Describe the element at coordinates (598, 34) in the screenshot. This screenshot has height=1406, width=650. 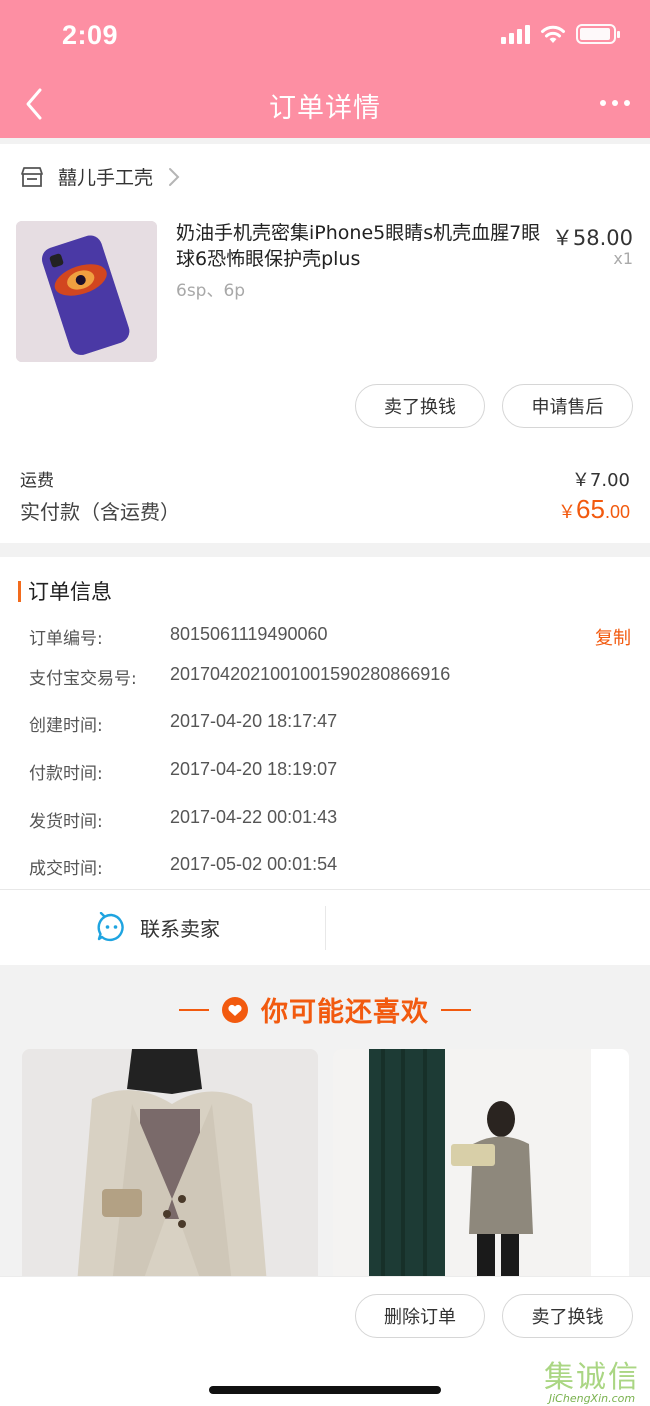
I see `battery-icon` at that location.